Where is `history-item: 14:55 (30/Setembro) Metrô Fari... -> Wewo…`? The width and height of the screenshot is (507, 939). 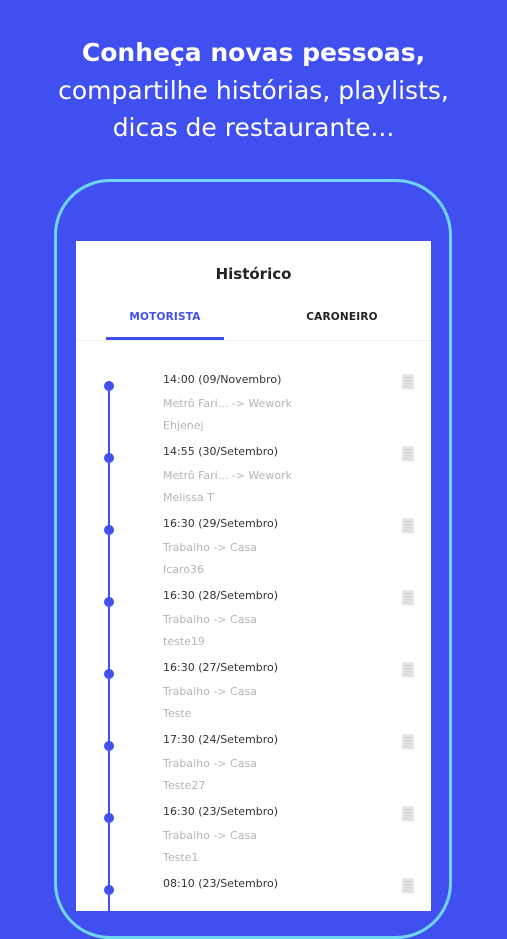 history-item: 14:55 (30/Setembro) Metrô Fari... -> Wewo… is located at coordinates (253, 481).